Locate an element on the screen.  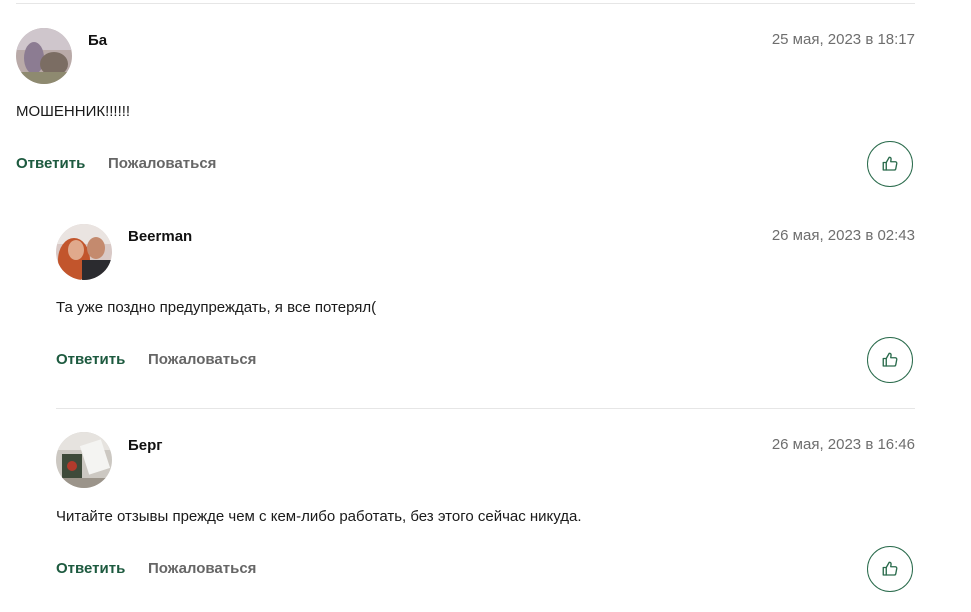
comment-author: Берг is located at coordinates (145, 445).